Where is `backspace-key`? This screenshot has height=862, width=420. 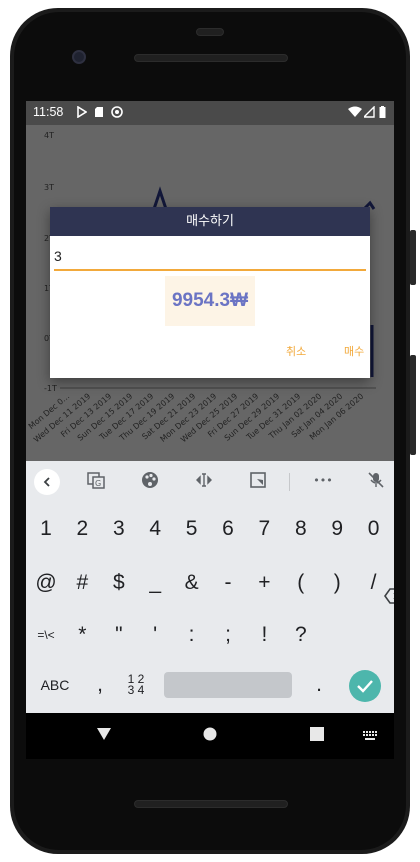 backspace-key is located at coordinates (385, 596).